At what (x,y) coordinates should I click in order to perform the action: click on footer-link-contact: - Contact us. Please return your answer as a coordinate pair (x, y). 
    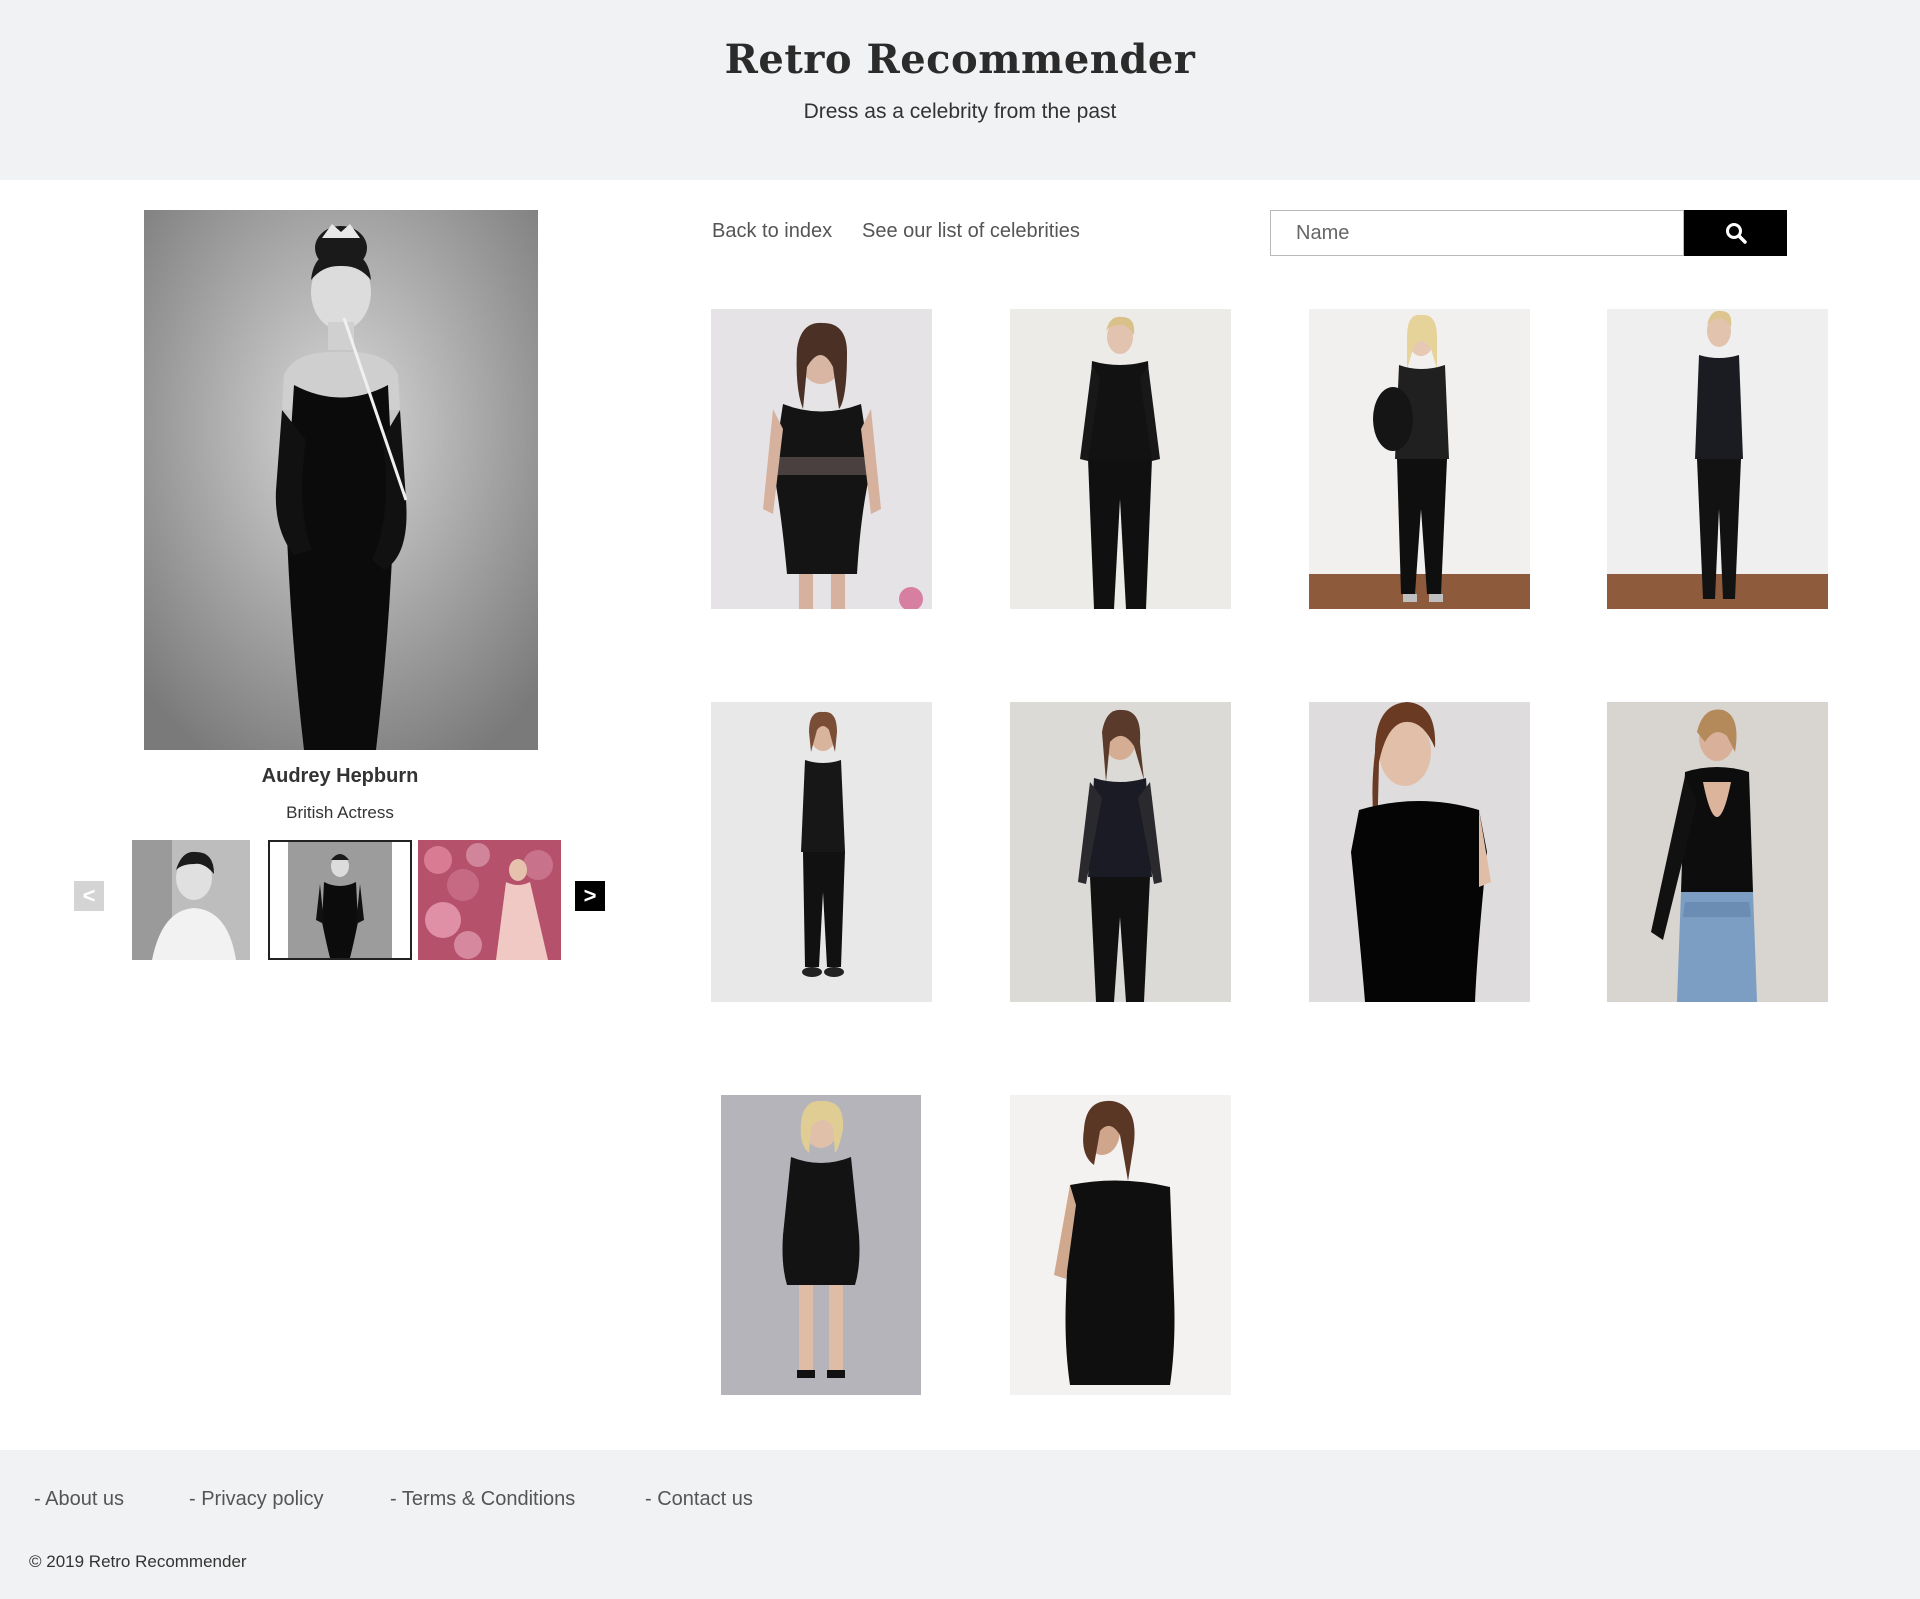
    Looking at the image, I should click on (699, 1499).